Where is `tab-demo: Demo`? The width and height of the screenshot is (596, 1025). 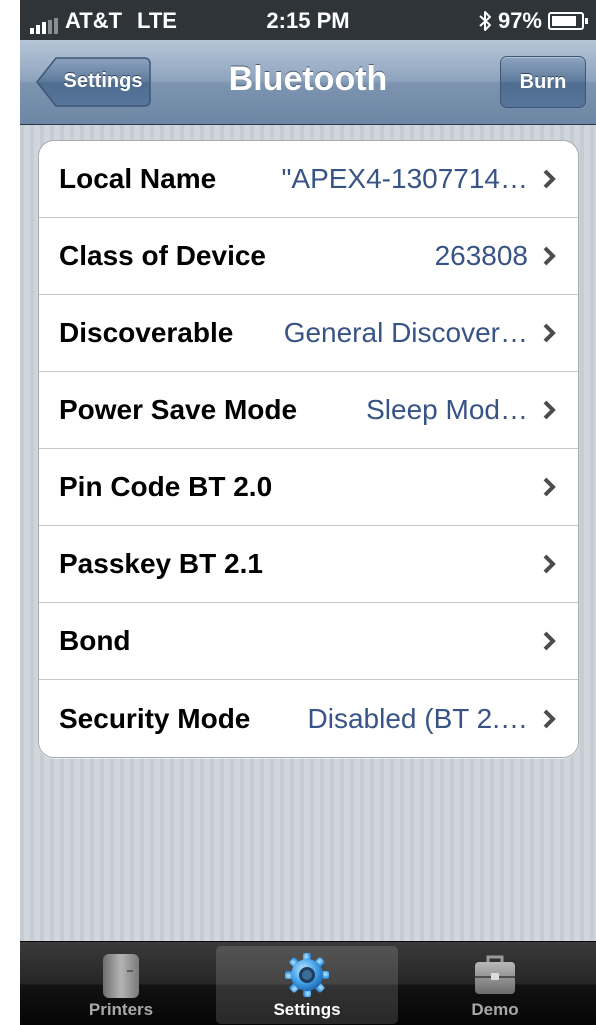 tab-demo: Demo is located at coordinates (495, 985).